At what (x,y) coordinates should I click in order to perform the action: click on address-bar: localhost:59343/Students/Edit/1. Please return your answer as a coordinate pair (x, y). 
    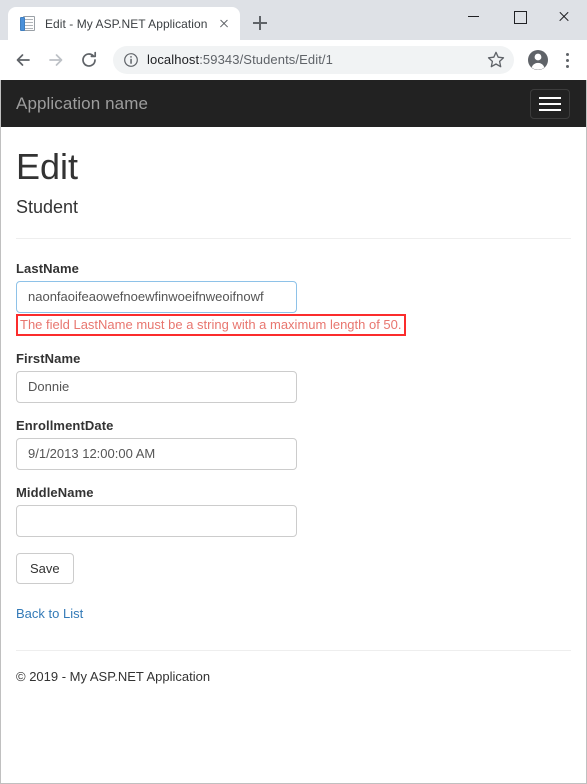
    Looking at the image, I should click on (313, 59).